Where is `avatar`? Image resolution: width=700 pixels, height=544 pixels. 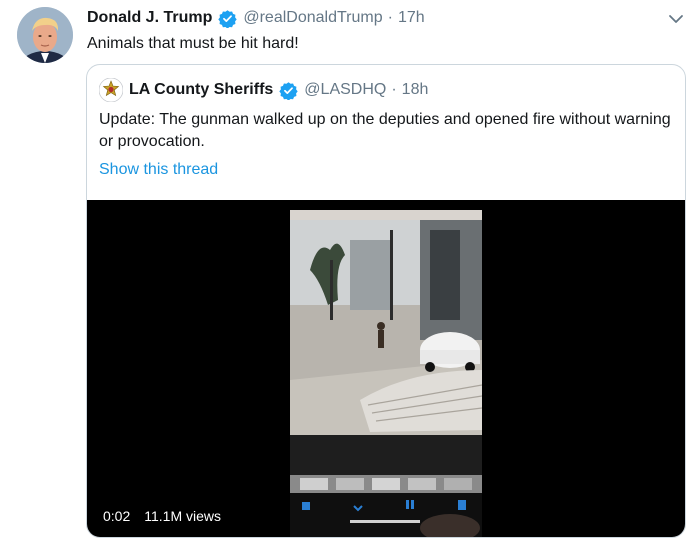 avatar is located at coordinates (45, 35).